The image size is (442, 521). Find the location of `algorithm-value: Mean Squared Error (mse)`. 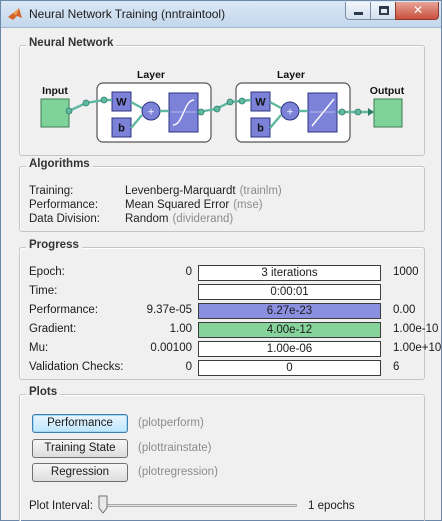

algorithm-value: Mean Squared Error (mse) is located at coordinates (194, 205).